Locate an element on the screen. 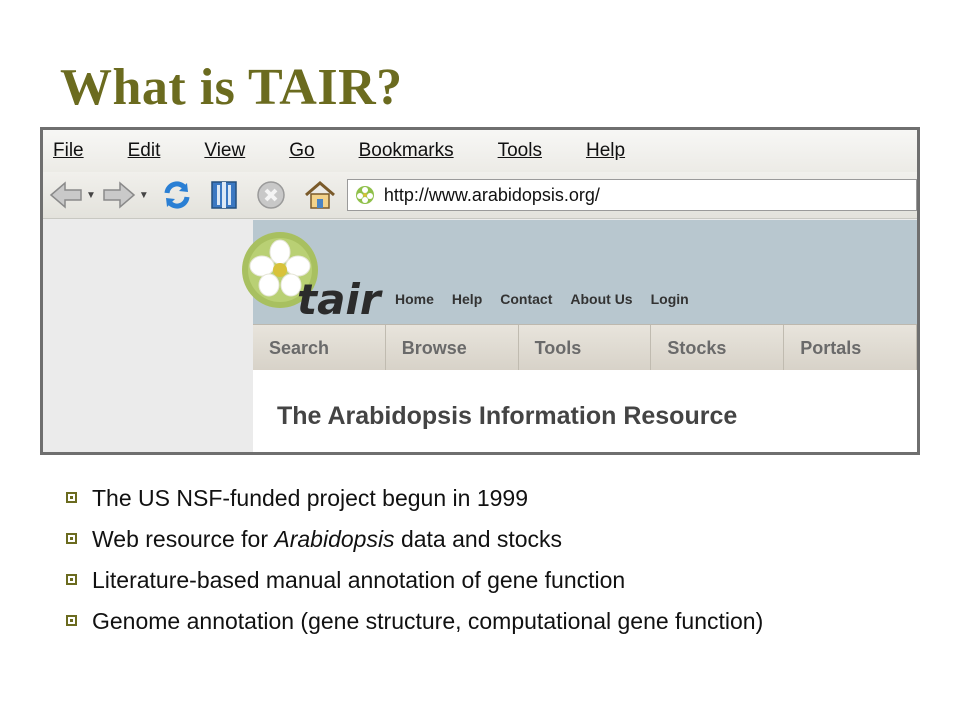  reload-icon is located at coordinates (177, 195).